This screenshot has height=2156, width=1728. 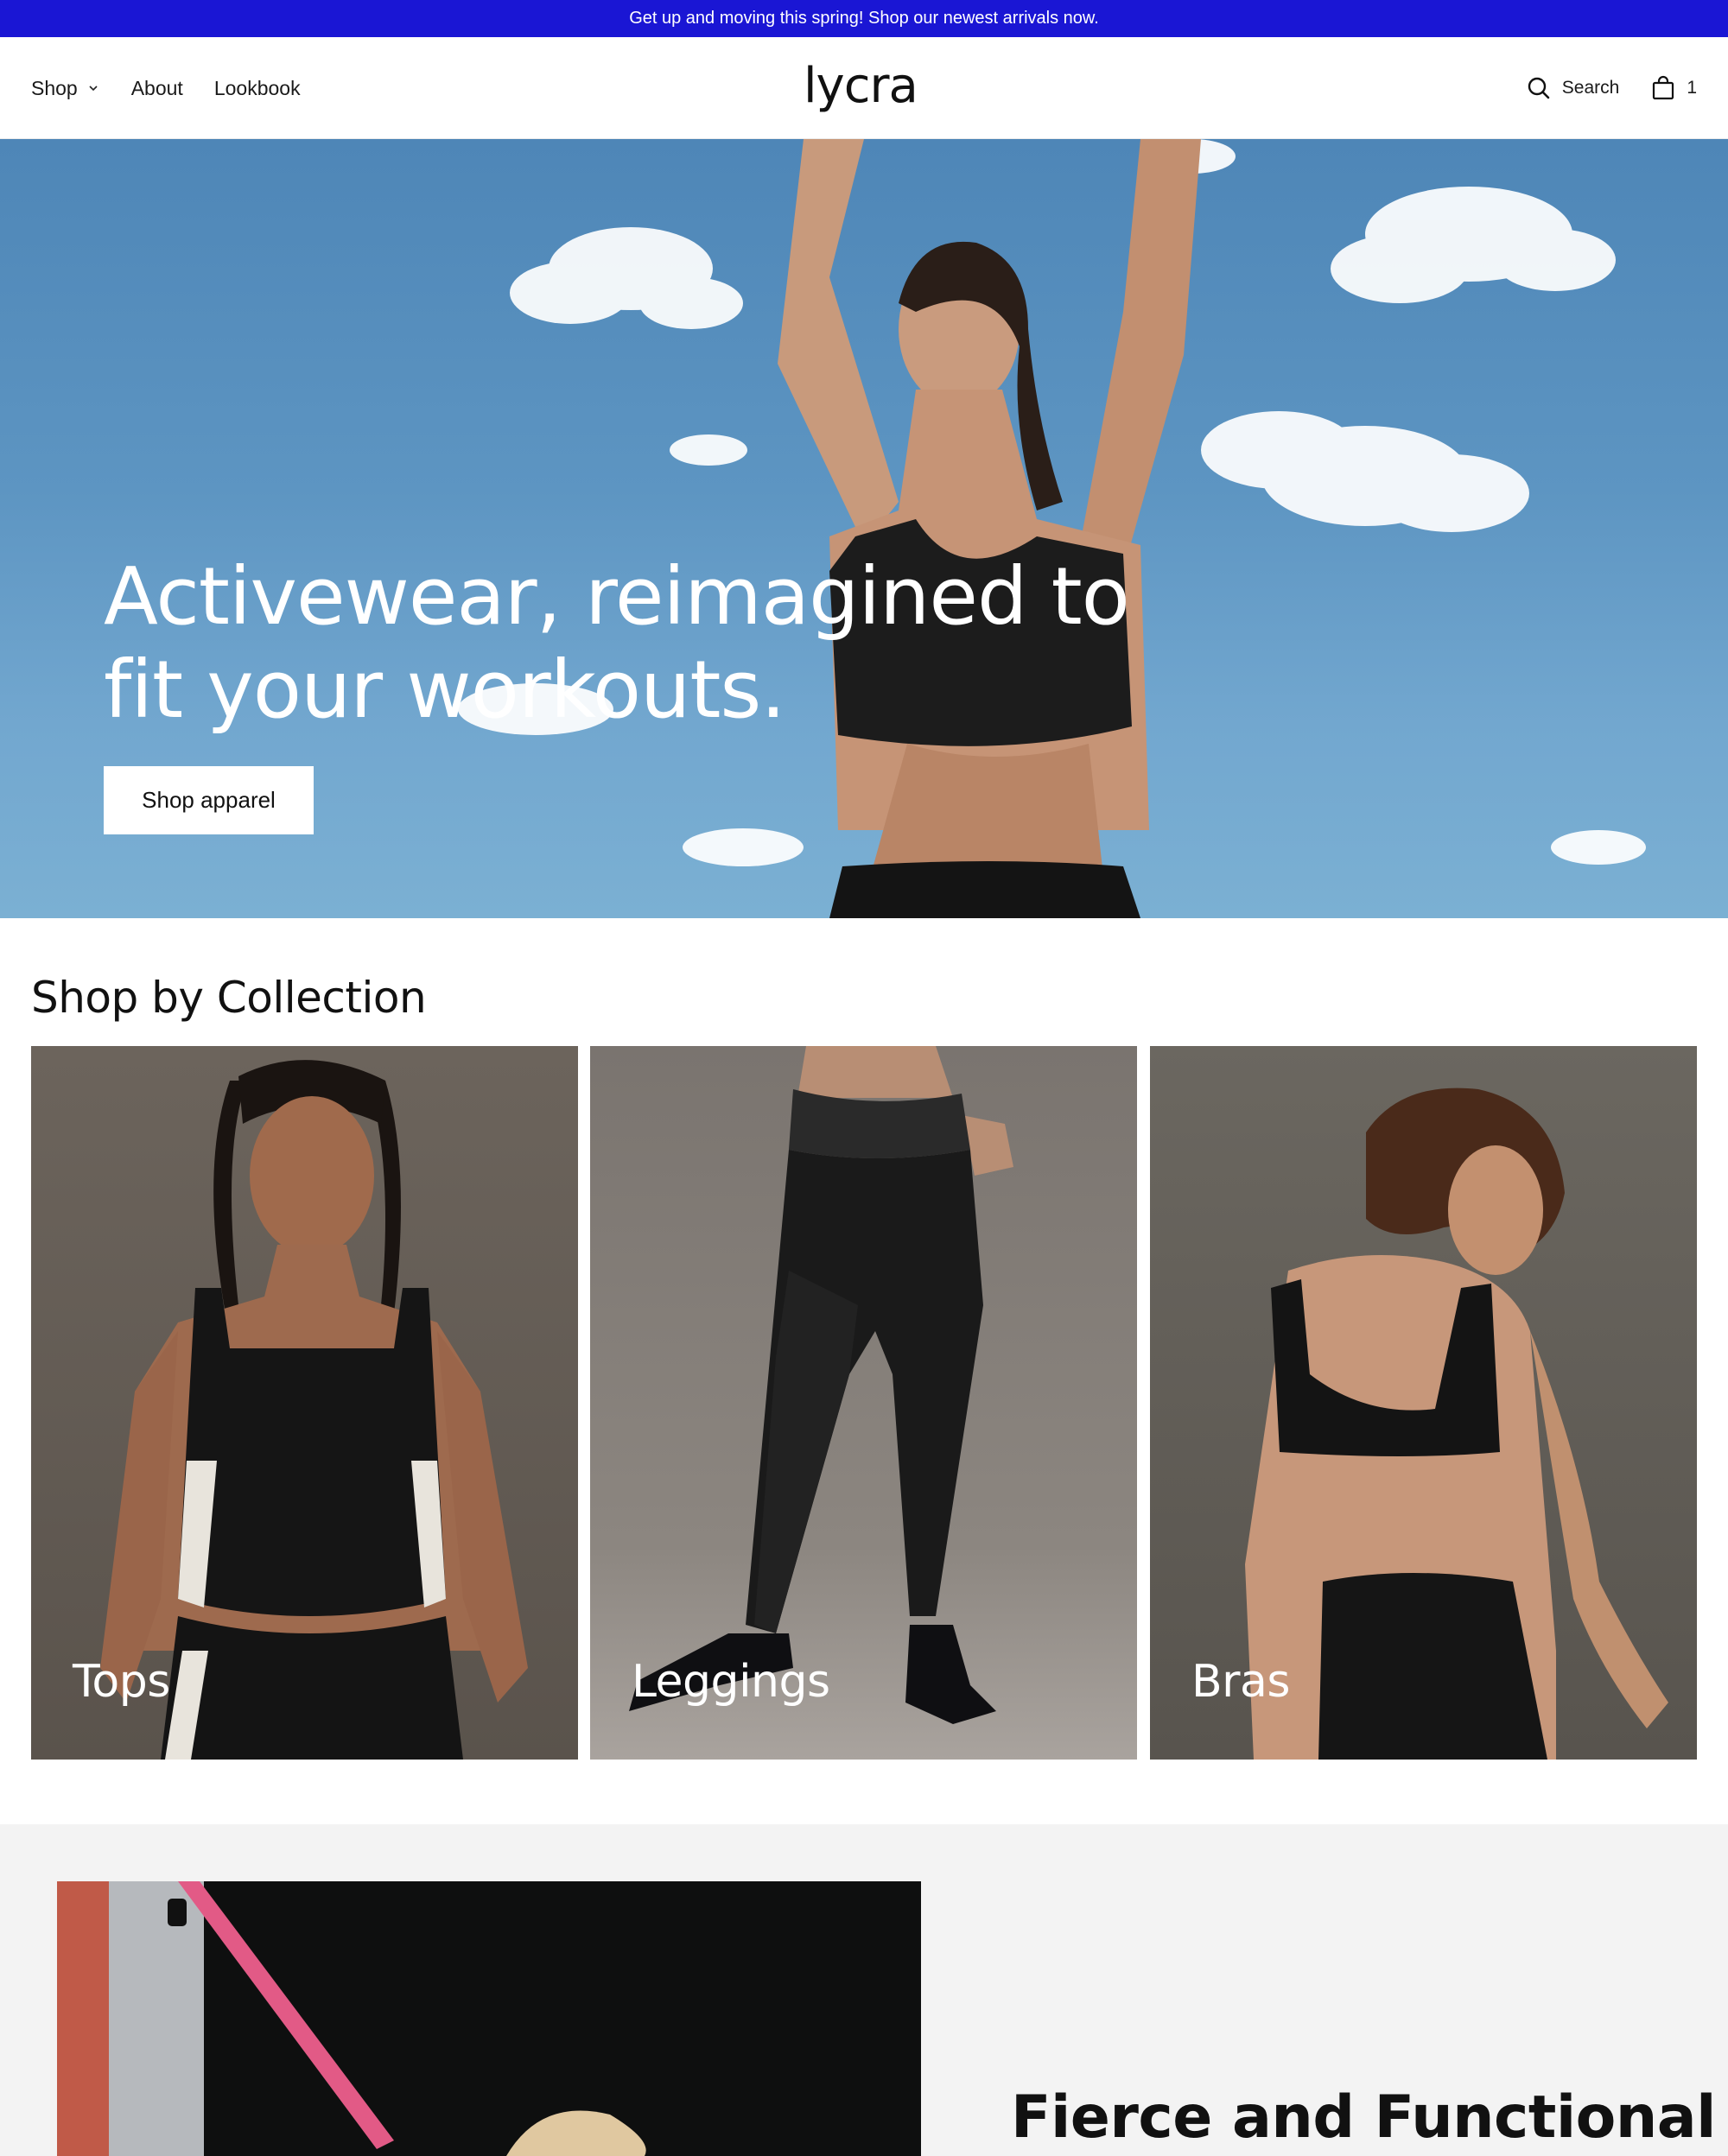 I want to click on hero-title-line2: fit your workouts., so click(x=445, y=690).